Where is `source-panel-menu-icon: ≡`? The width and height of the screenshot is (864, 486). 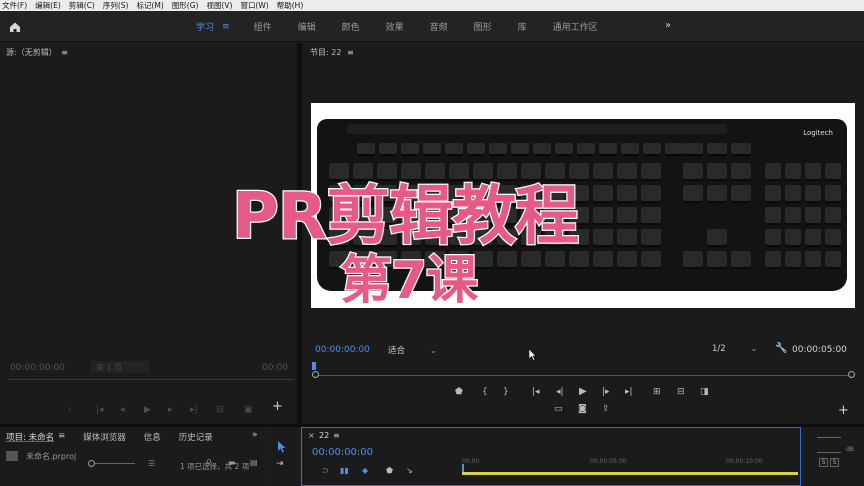
source-panel-menu-icon: ≡ is located at coordinates (64, 52).